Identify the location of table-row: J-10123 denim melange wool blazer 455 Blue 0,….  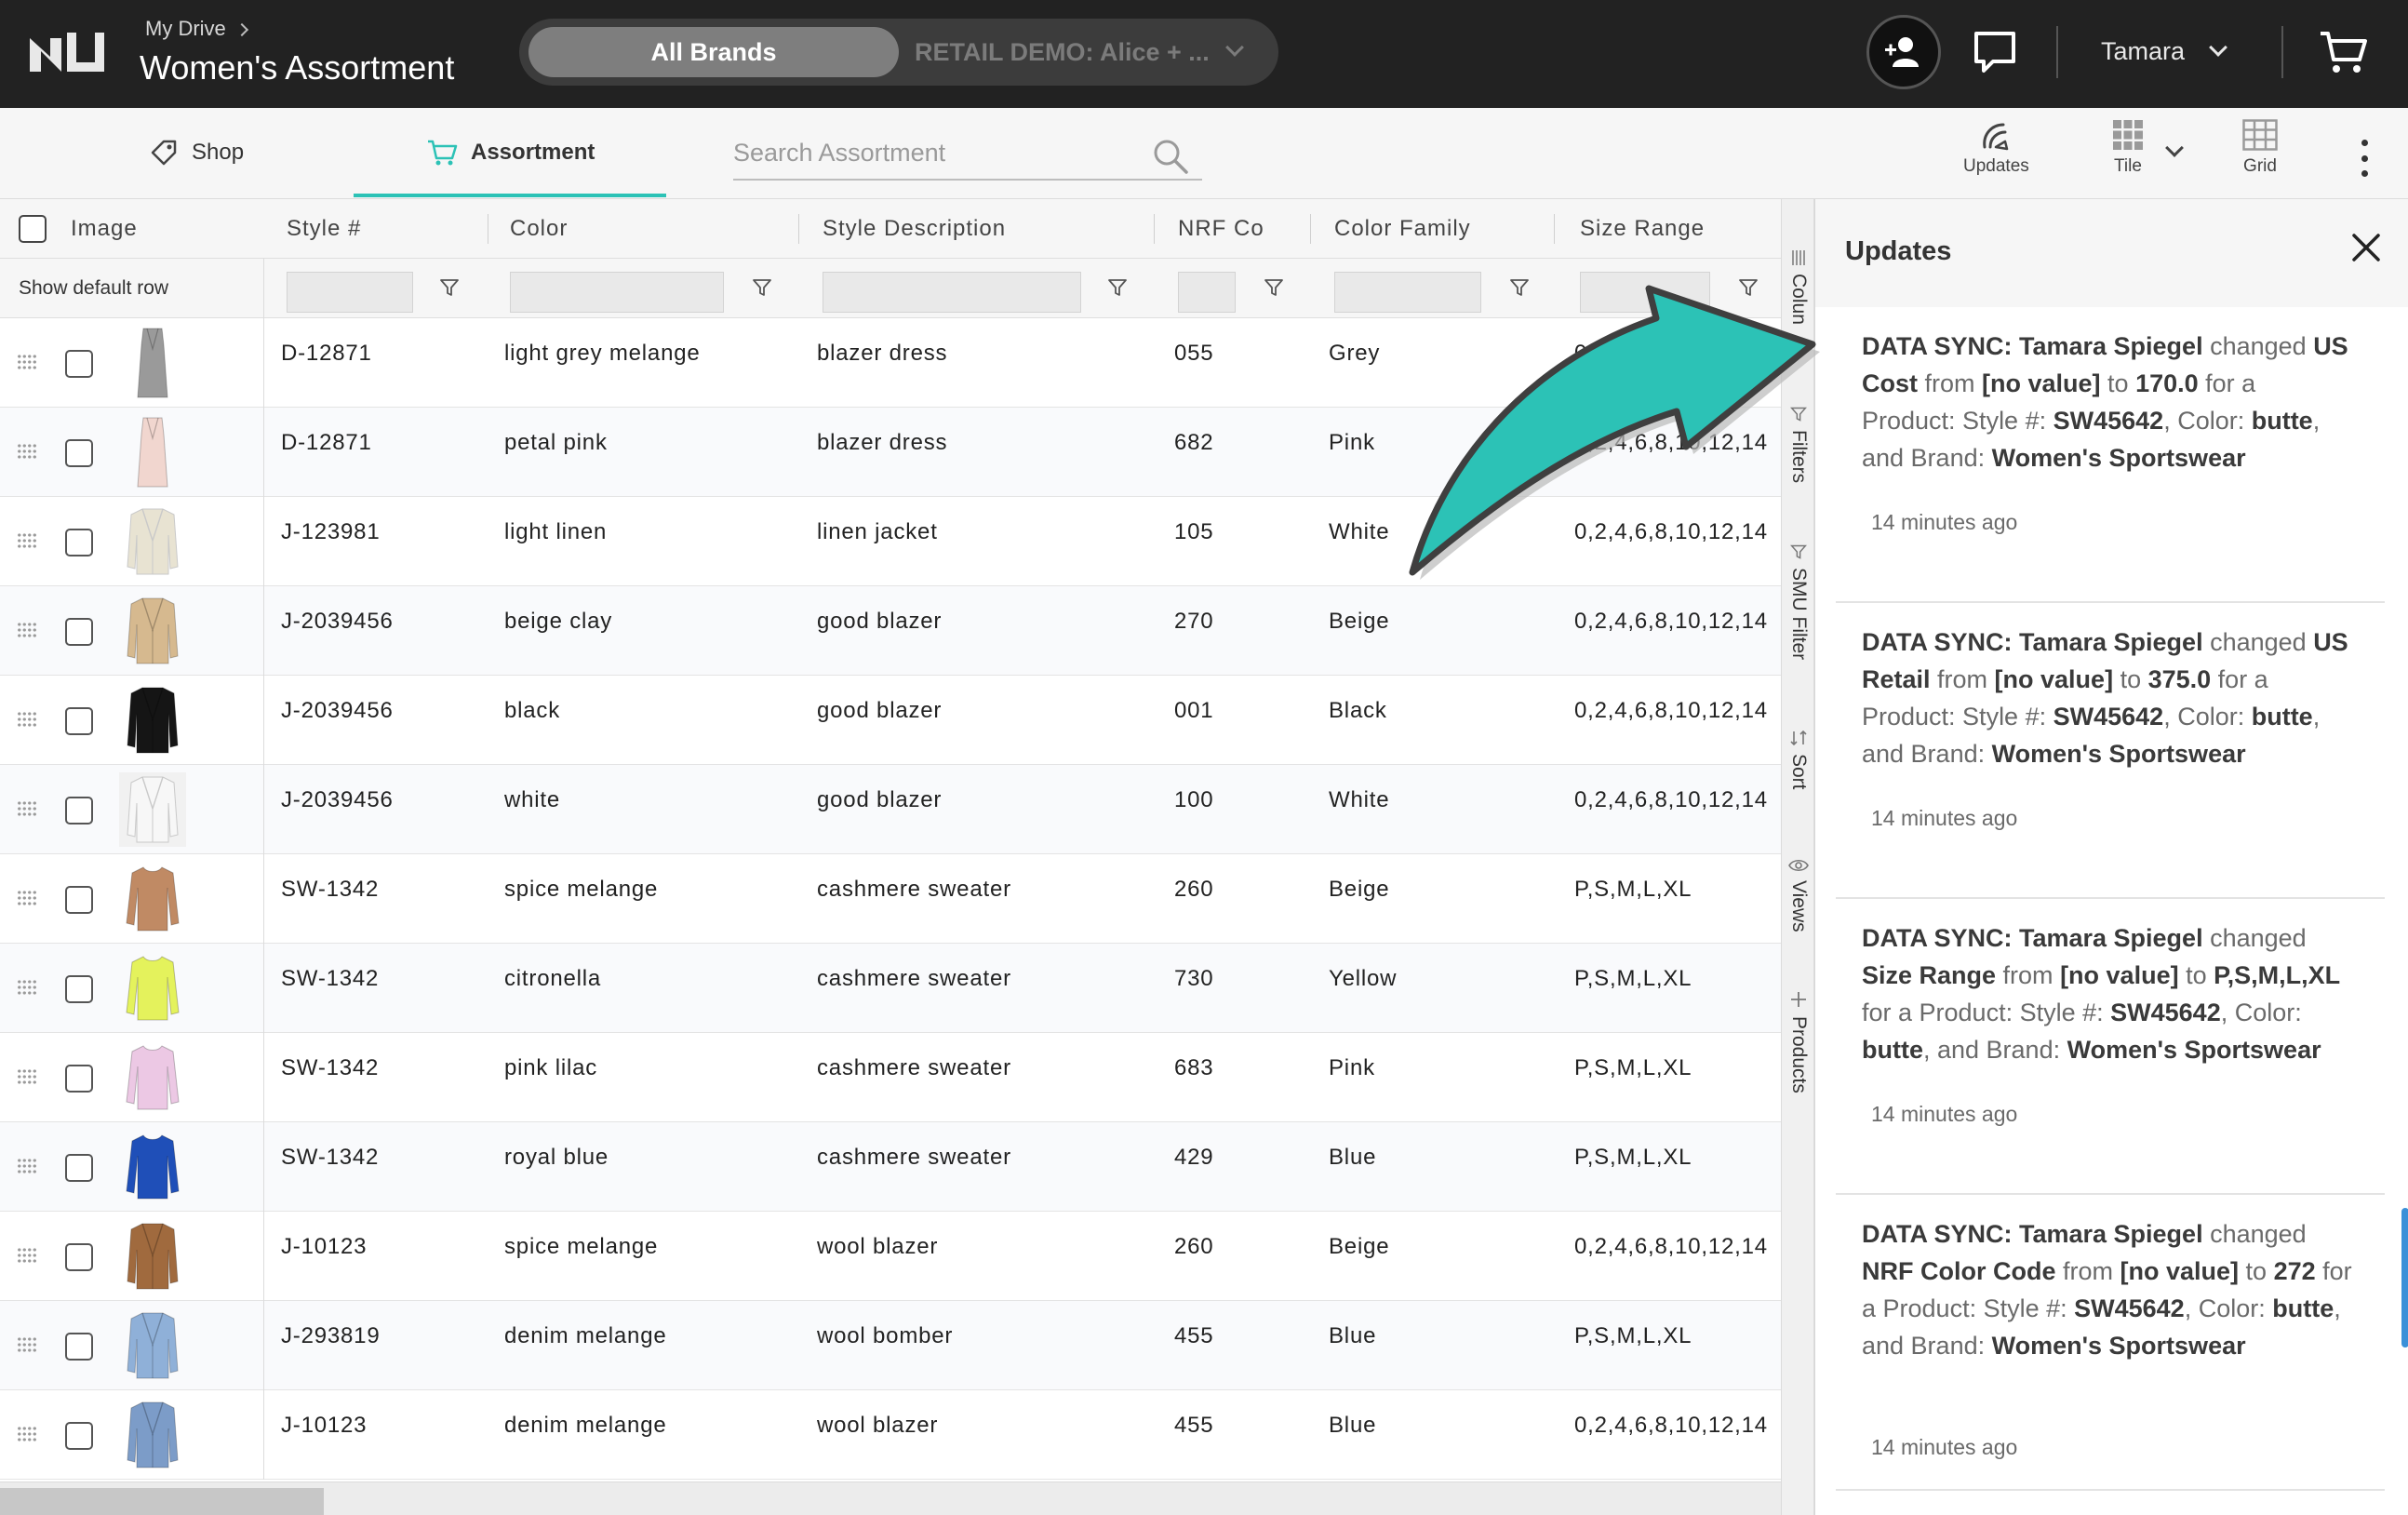
(891, 1435).